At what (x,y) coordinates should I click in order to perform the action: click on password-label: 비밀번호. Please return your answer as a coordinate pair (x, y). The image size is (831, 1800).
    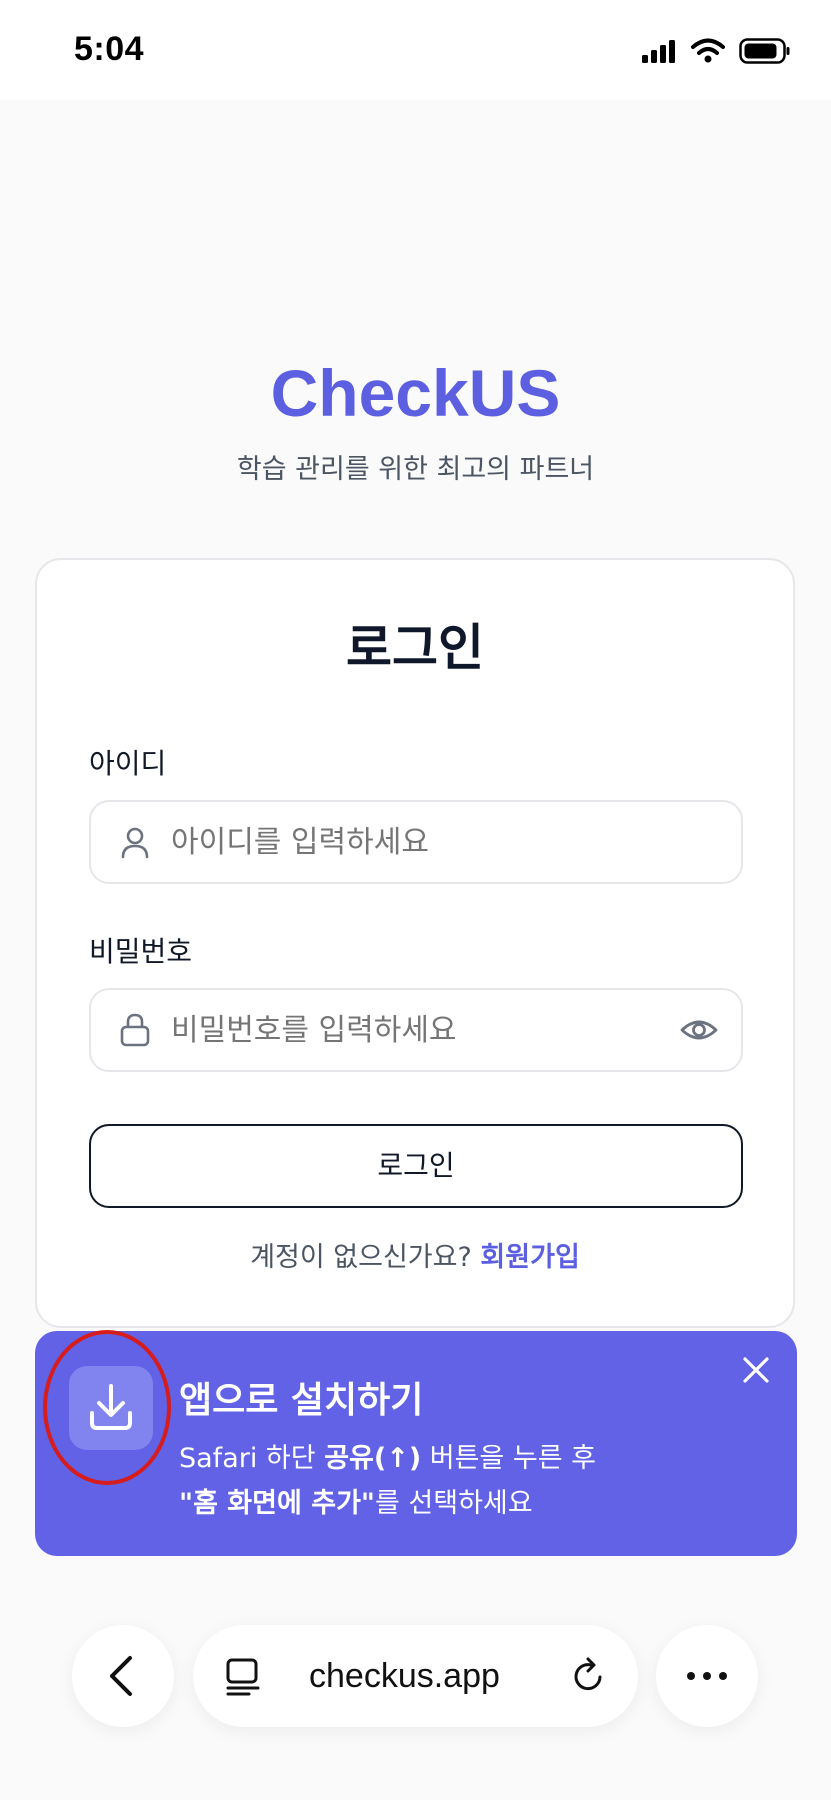
    Looking at the image, I should click on (141, 951).